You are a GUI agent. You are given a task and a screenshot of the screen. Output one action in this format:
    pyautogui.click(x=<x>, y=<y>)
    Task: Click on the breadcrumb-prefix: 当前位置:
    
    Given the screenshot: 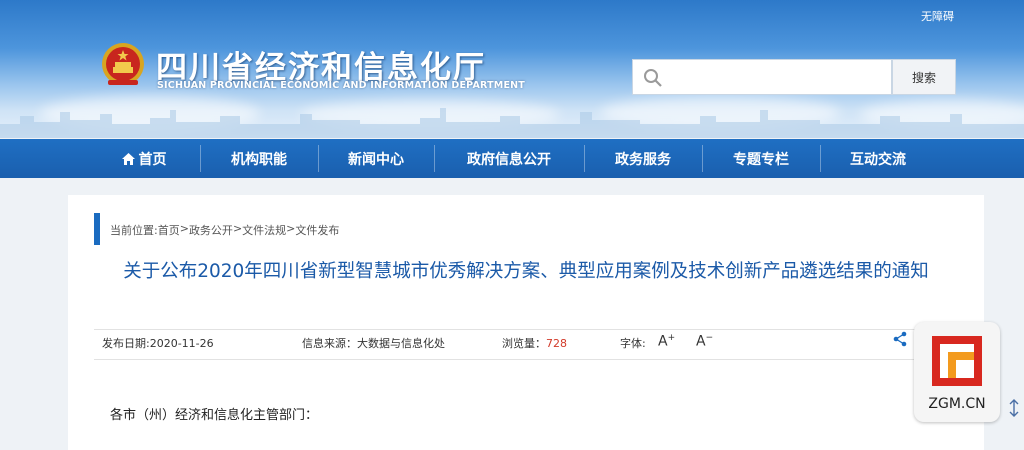 What is the action you would take?
    pyautogui.click(x=134, y=230)
    